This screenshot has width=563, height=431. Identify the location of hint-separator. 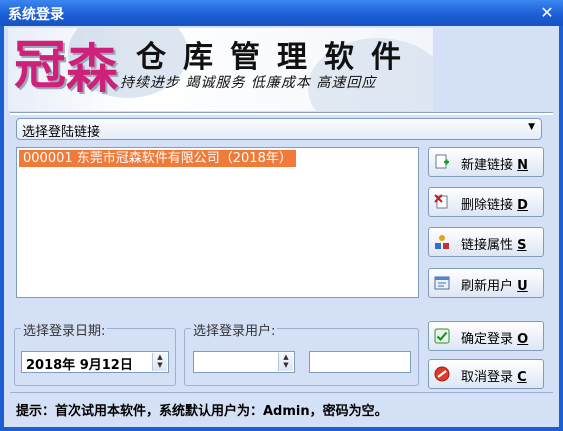
(281, 392).